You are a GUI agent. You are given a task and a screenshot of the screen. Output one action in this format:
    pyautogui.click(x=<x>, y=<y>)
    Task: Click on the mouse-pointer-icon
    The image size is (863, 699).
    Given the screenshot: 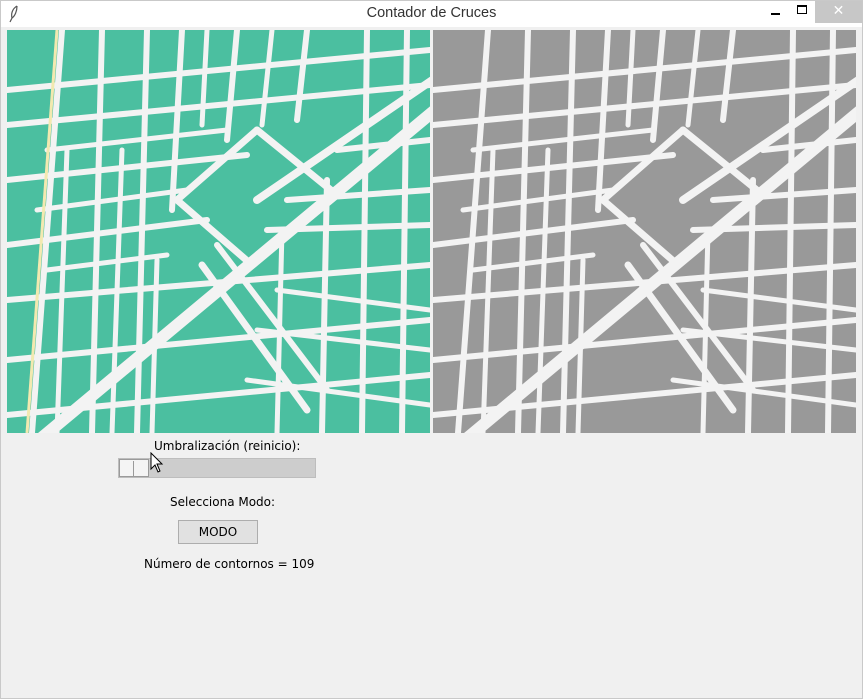 What is the action you would take?
    pyautogui.click(x=157, y=462)
    